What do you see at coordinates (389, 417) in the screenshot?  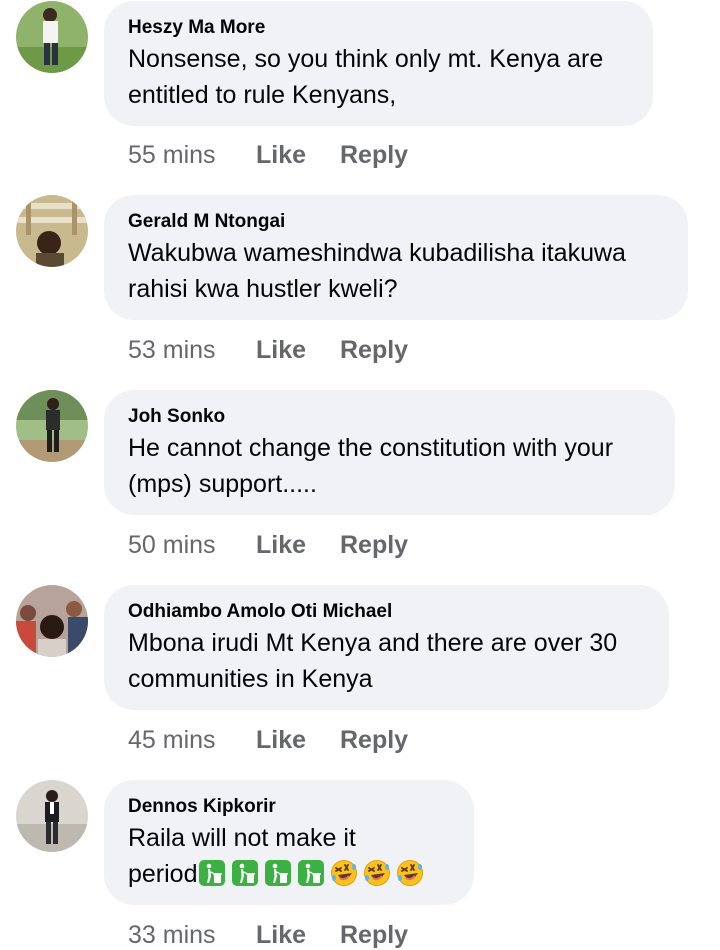 I see `comment-author: Joh Sonko` at bounding box center [389, 417].